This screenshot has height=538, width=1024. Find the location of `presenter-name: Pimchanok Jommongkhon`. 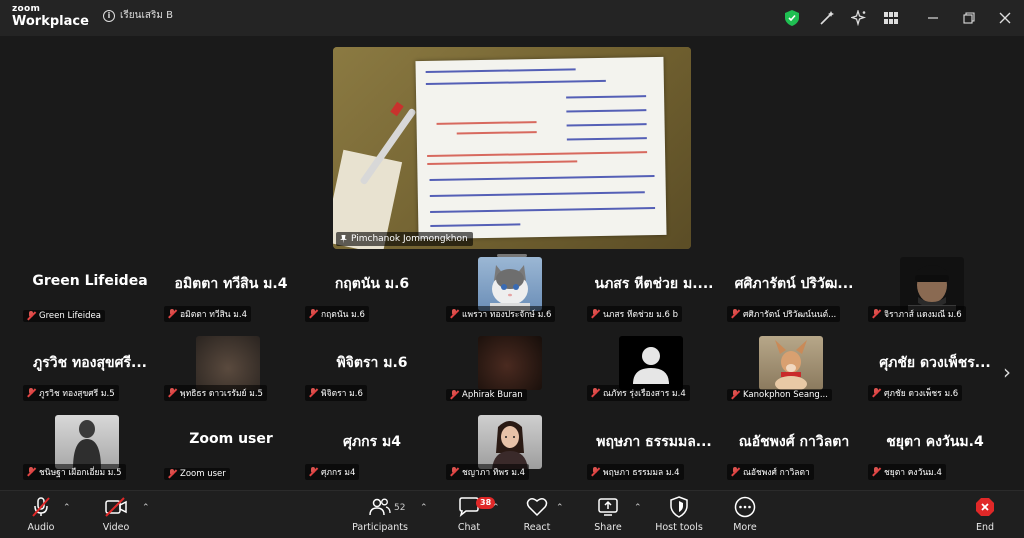

presenter-name: Pimchanok Jommongkhon is located at coordinates (409, 239).